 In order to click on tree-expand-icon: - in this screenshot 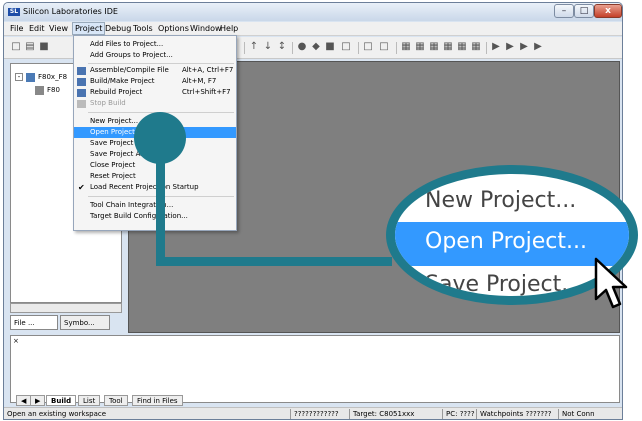, I will do `click(19, 77)`.